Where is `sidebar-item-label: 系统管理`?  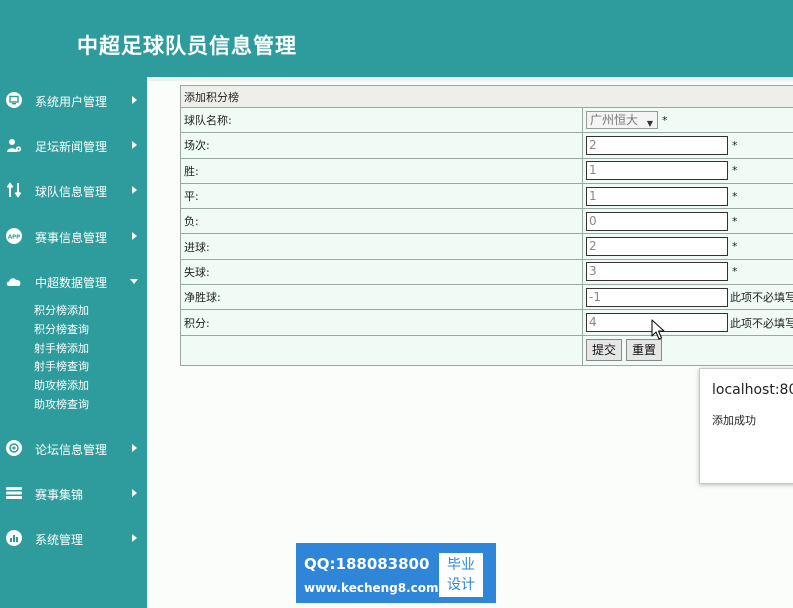
sidebar-item-label: 系统管理 is located at coordinates (59, 540).